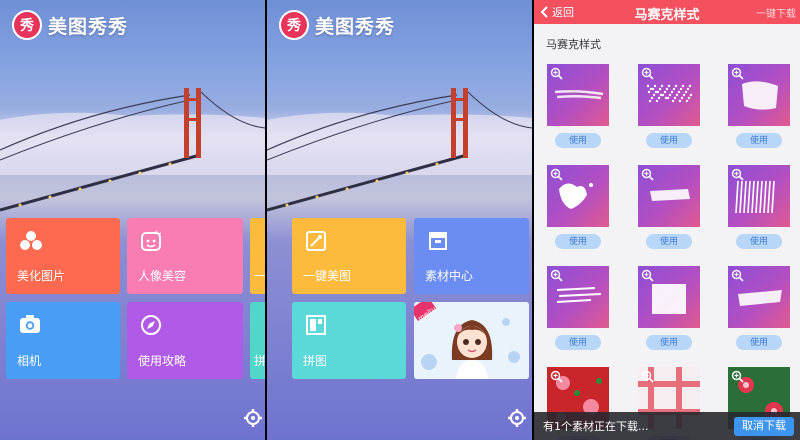  I want to click on tile-material-center: 素材中心, so click(471, 256).